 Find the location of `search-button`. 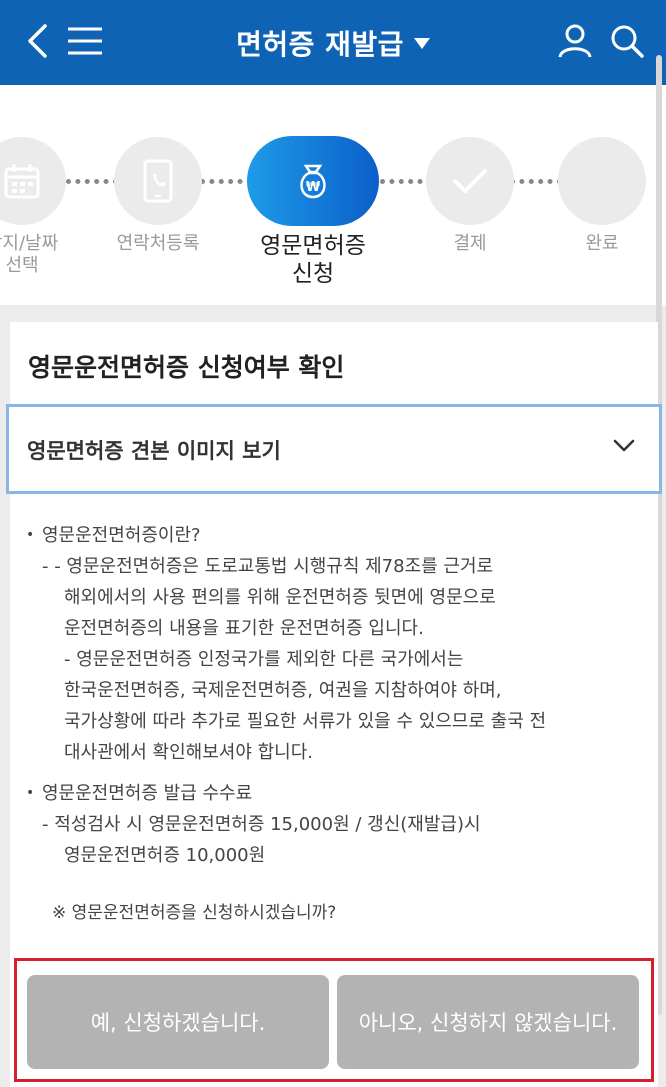

search-button is located at coordinates (627, 41).